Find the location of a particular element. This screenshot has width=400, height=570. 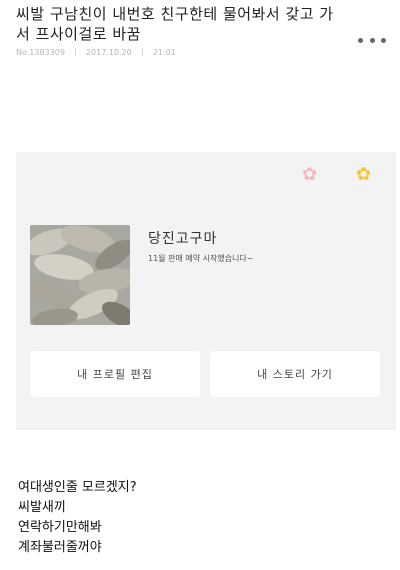

message-line: 계좌불러줄꺼야 is located at coordinates (60, 547).